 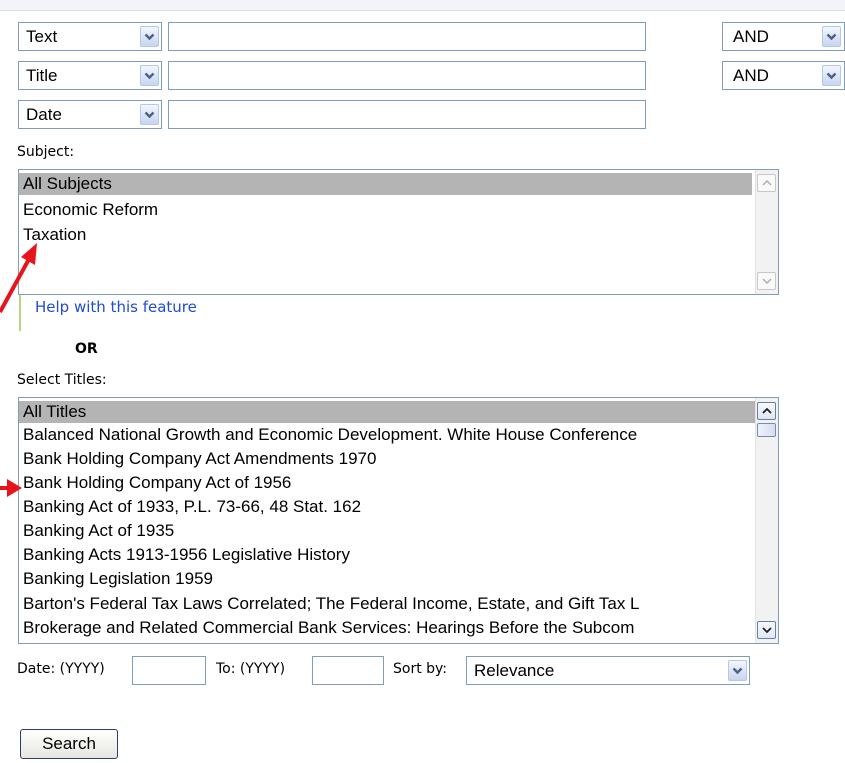 What do you see at coordinates (422, 5) in the screenshot?
I see `top-frame-edge` at bounding box center [422, 5].